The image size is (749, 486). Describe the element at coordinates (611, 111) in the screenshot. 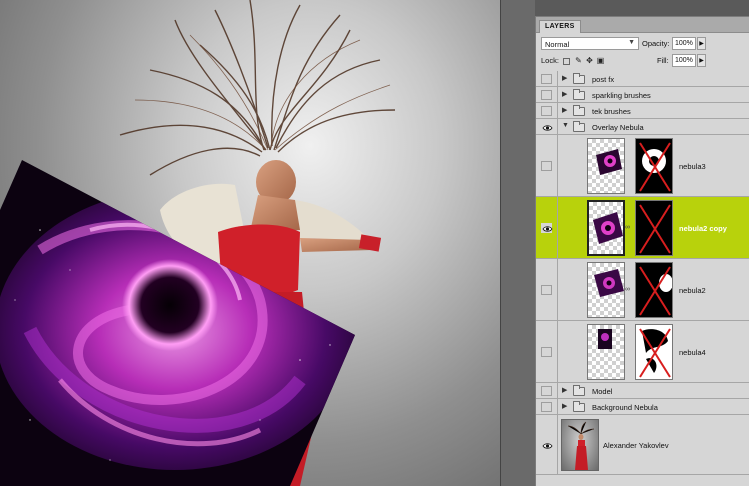

I see `layer-name: tek brushes` at that location.